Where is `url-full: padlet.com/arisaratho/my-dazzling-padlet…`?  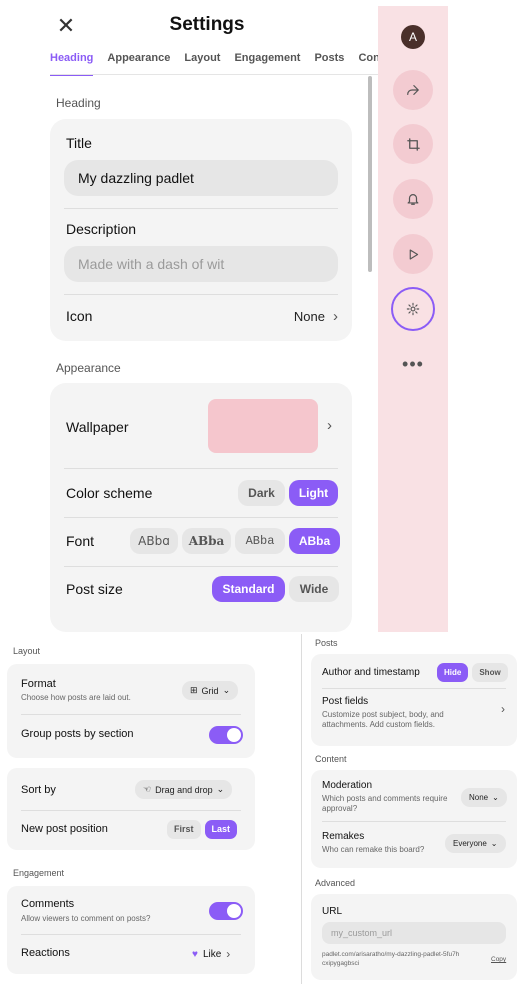 url-full: padlet.com/arisaratho/my-dazzling-padlet… is located at coordinates (391, 954).